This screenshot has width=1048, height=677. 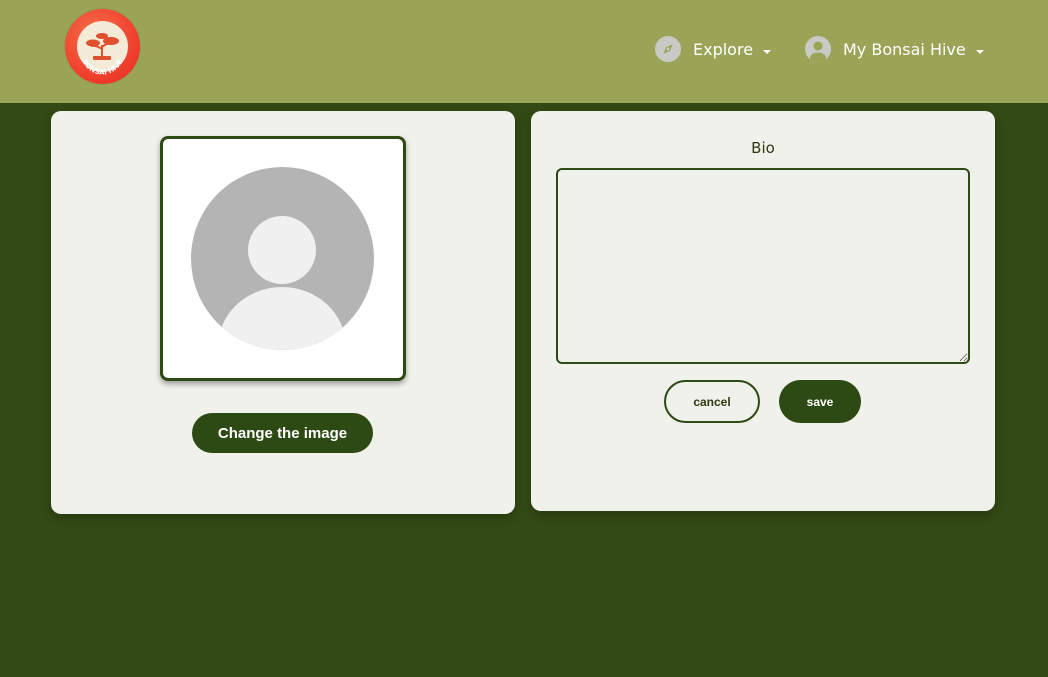 I want to click on save-button: save, so click(x=820, y=401).